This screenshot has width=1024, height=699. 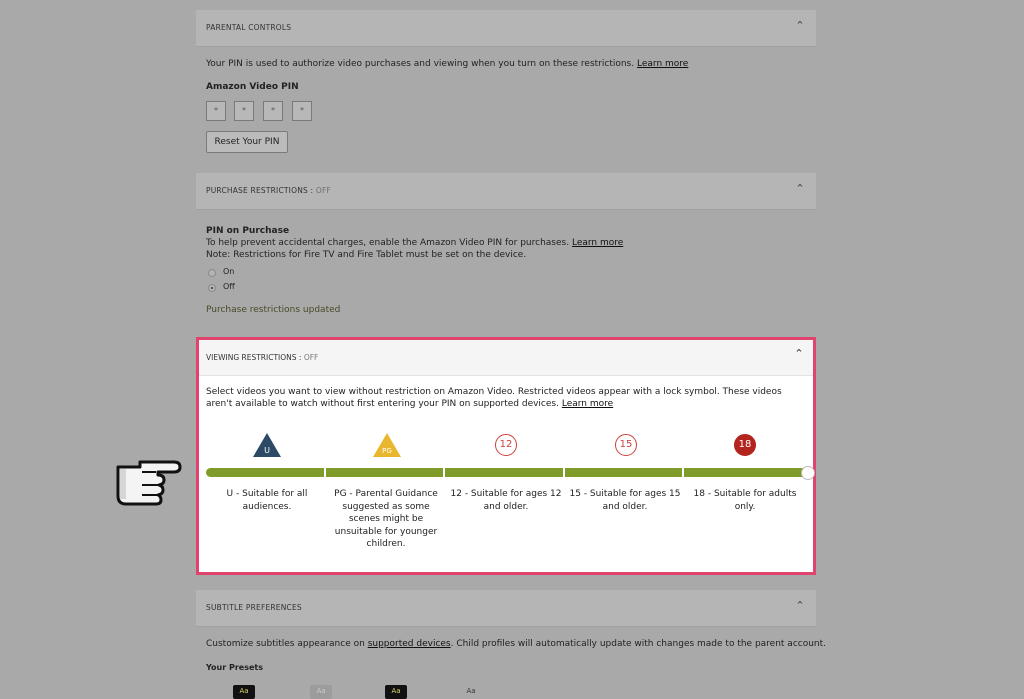 What do you see at coordinates (229, 286) in the screenshot?
I see `purchase-off-label: Off` at bounding box center [229, 286].